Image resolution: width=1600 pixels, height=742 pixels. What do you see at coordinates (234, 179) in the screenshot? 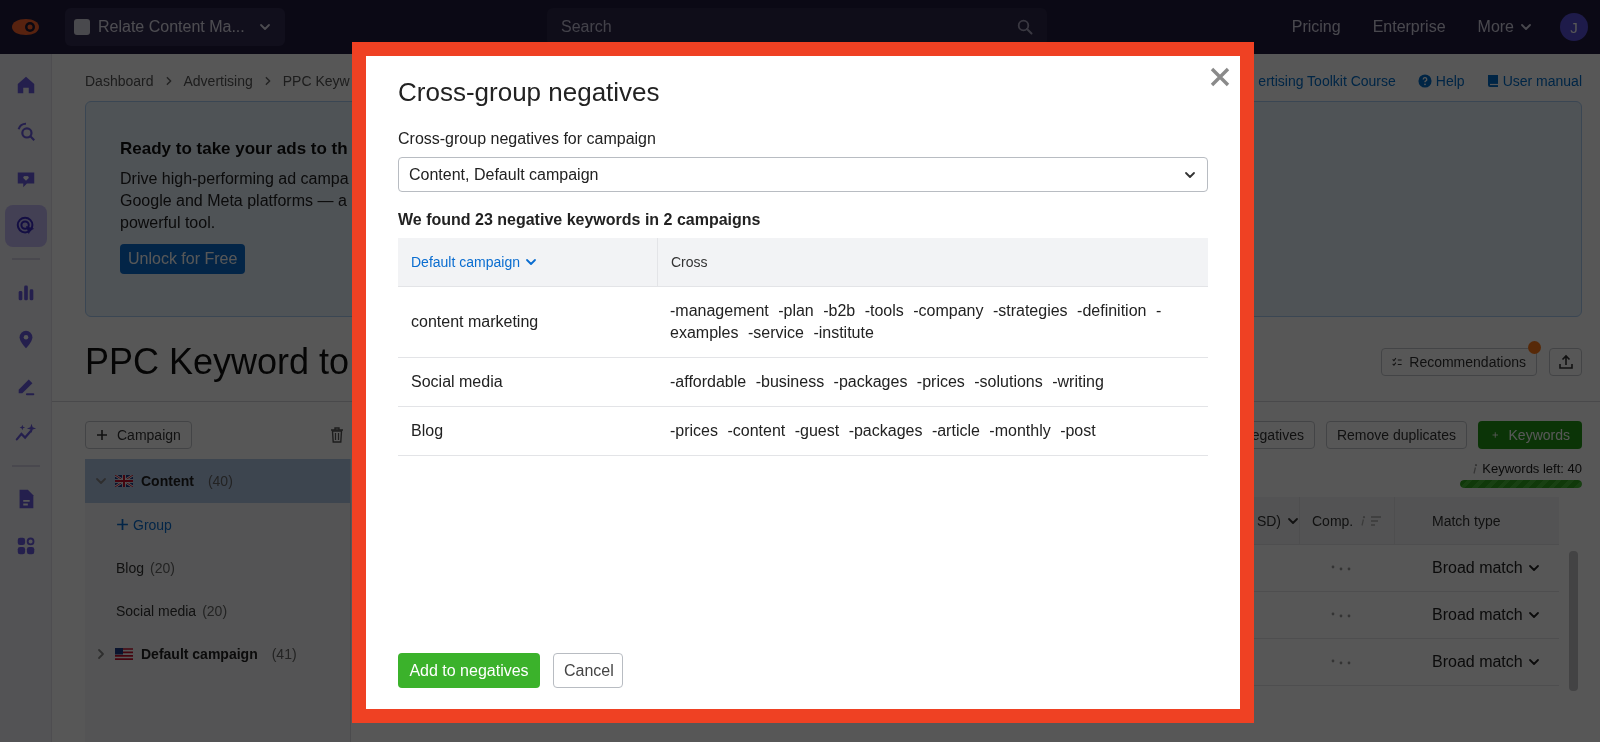
I see `banner-text: Drive high-performing ad campa` at bounding box center [234, 179].